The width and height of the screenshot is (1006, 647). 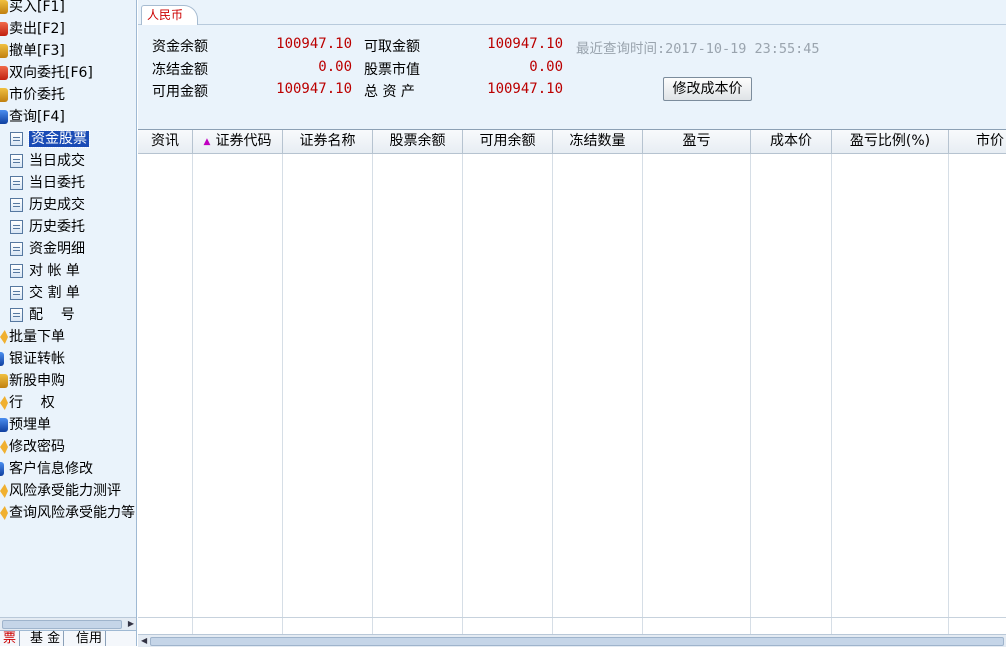 What do you see at coordinates (57, 205) in the screenshot?
I see `sidebar-item-label: 历史成交` at bounding box center [57, 205].